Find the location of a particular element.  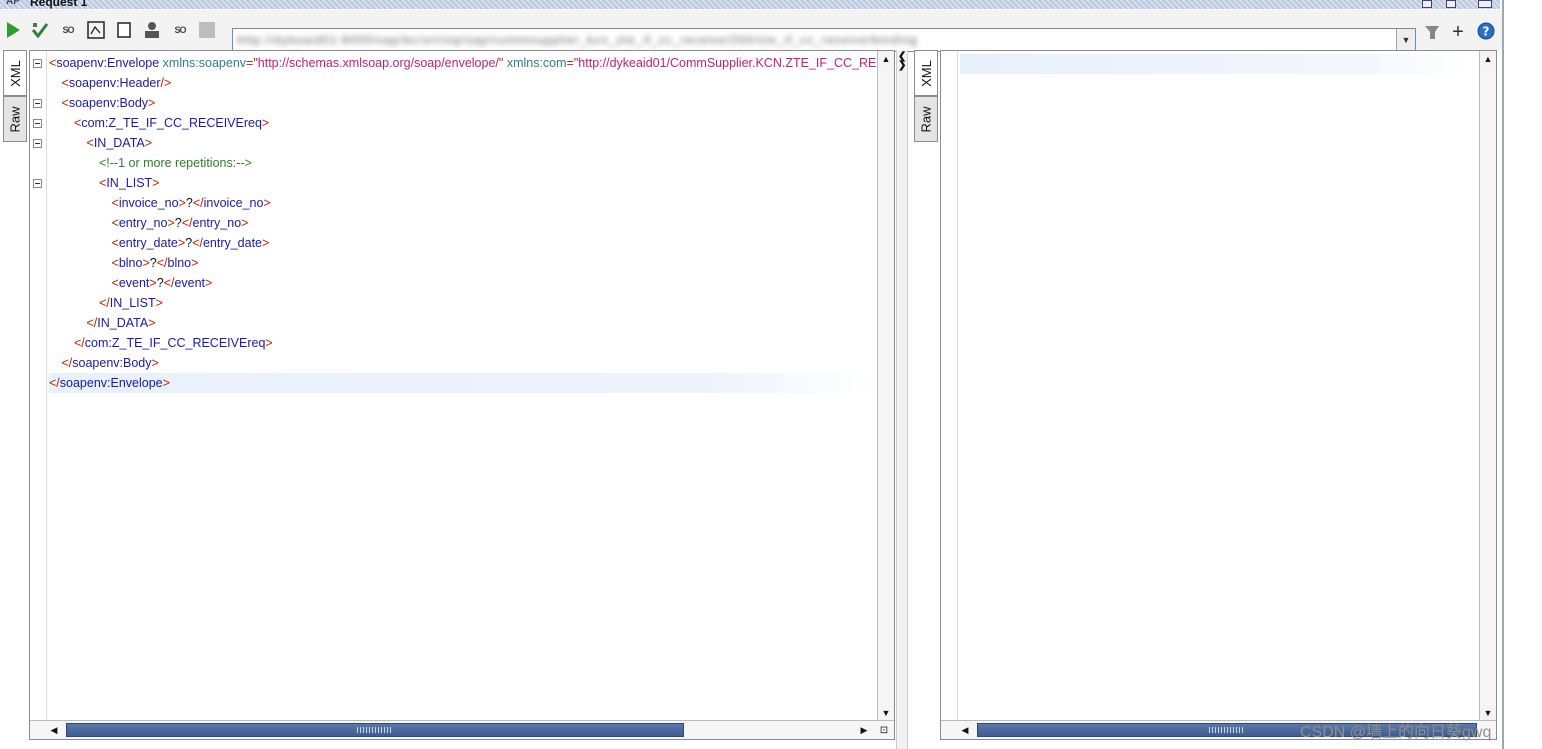

restore-window-icon is located at coordinates (1427, 4).